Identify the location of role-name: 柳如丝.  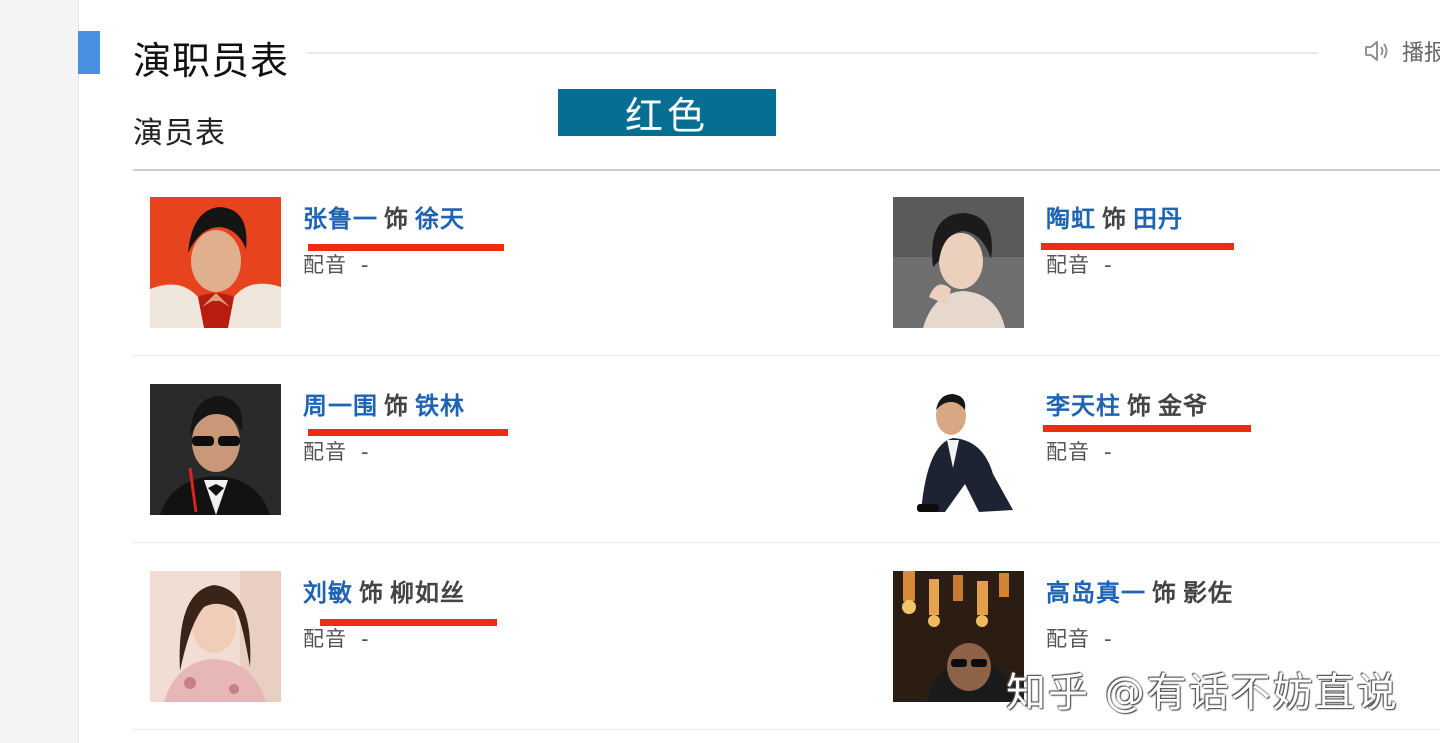
(427, 593).